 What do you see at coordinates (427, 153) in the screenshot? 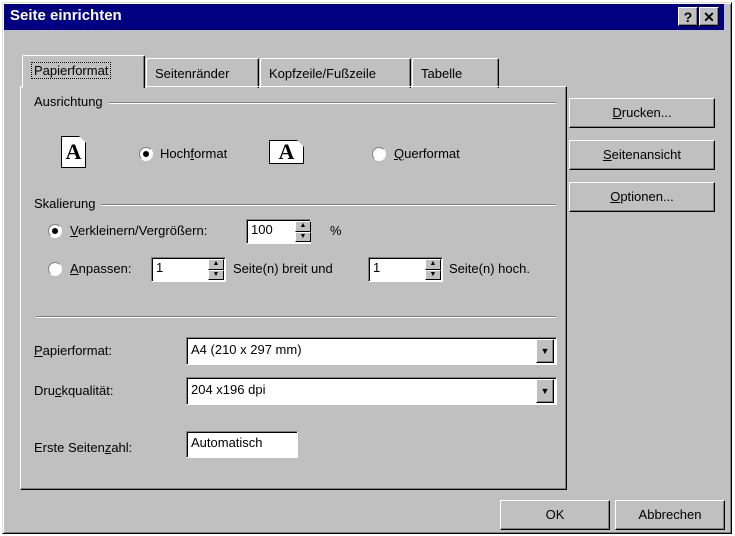
I see `landscape-label: Querformat` at bounding box center [427, 153].